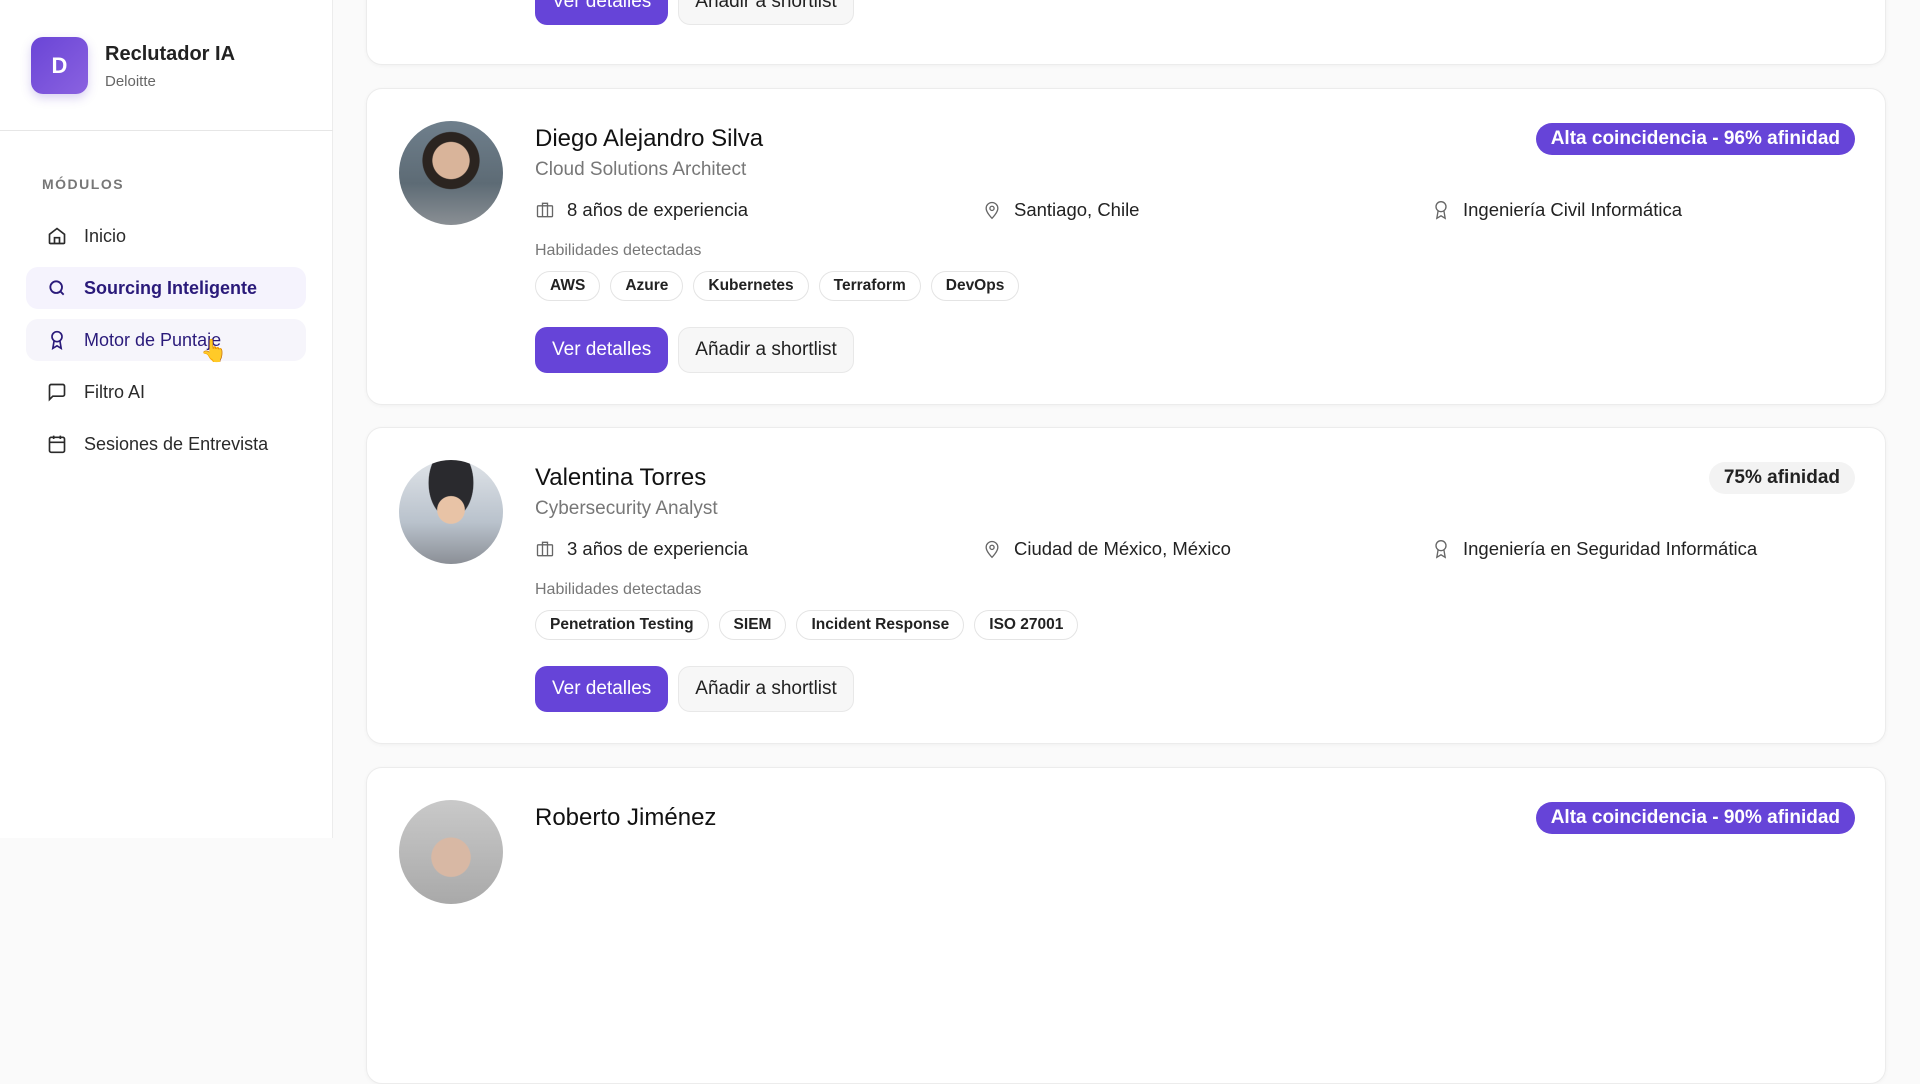 Image resolution: width=1920 pixels, height=1084 pixels. What do you see at coordinates (57, 288) in the screenshot?
I see `search-icon` at bounding box center [57, 288].